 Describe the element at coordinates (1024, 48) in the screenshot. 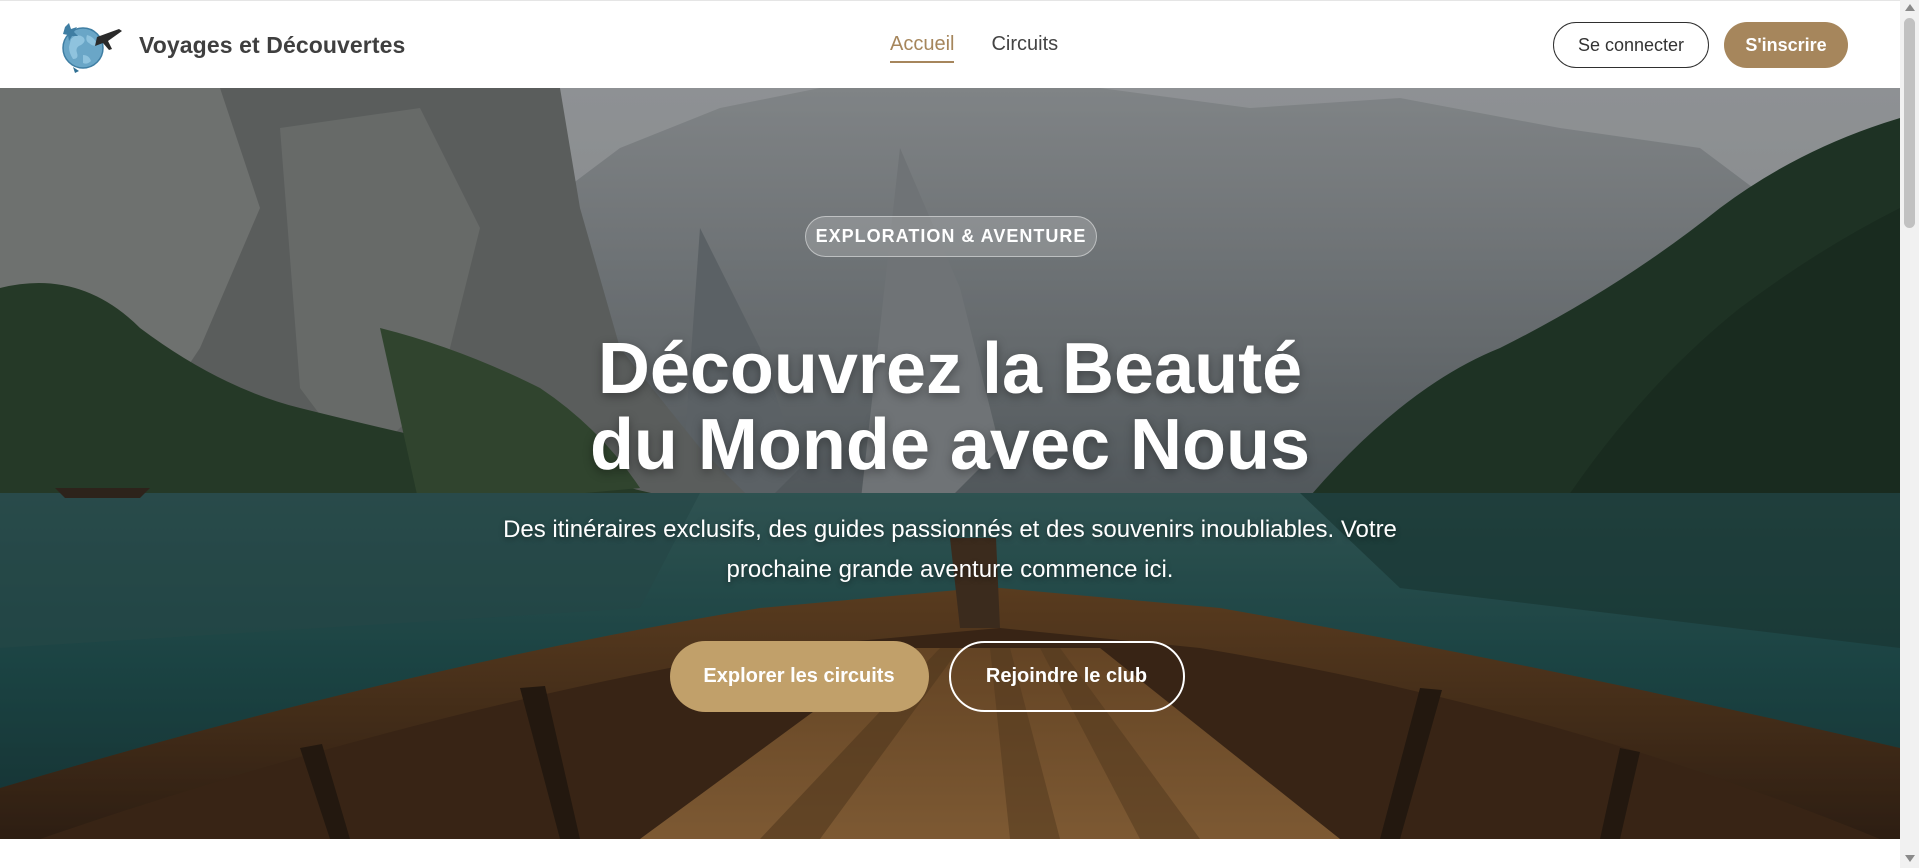

I see `nav-item-circuits: Circuits` at that location.